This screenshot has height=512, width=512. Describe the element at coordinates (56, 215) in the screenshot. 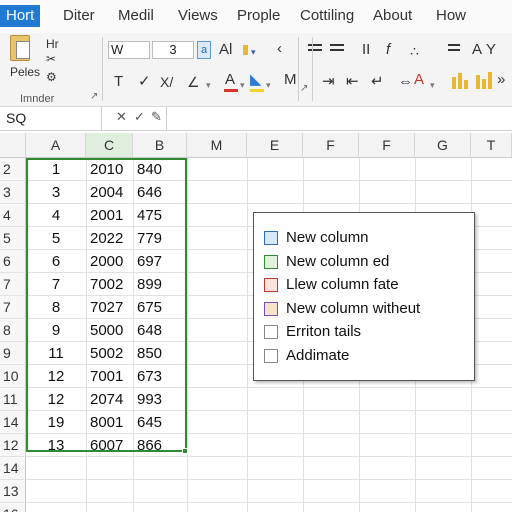

I see `cell-a: 4` at that location.